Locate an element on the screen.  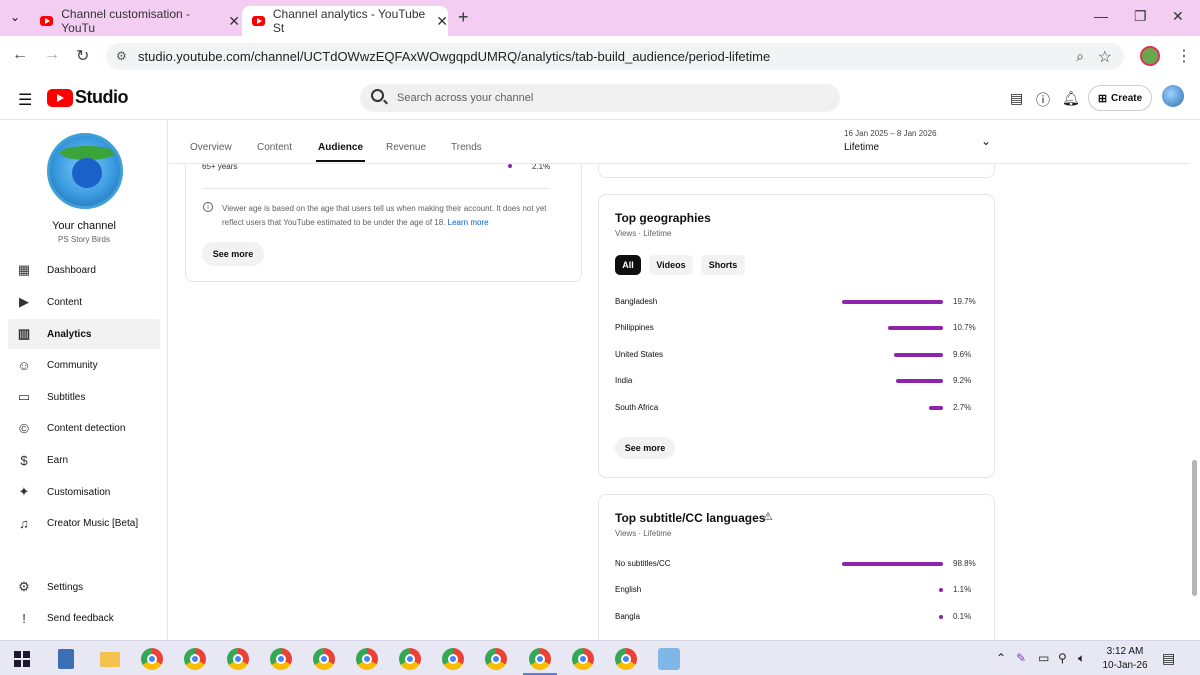
clock-date: 10-Jan-26 is located at coordinates (1125, 665).